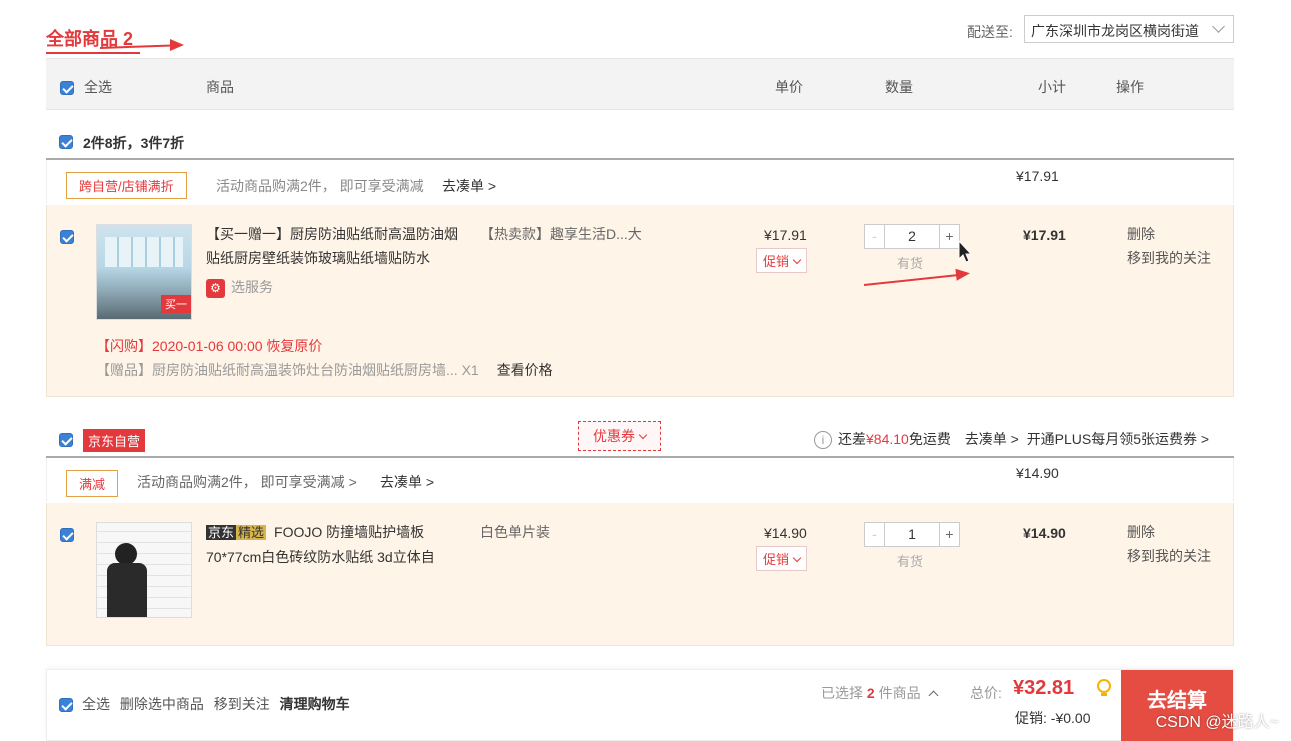  I want to click on footer-select-all-checkbox, so click(66, 705).